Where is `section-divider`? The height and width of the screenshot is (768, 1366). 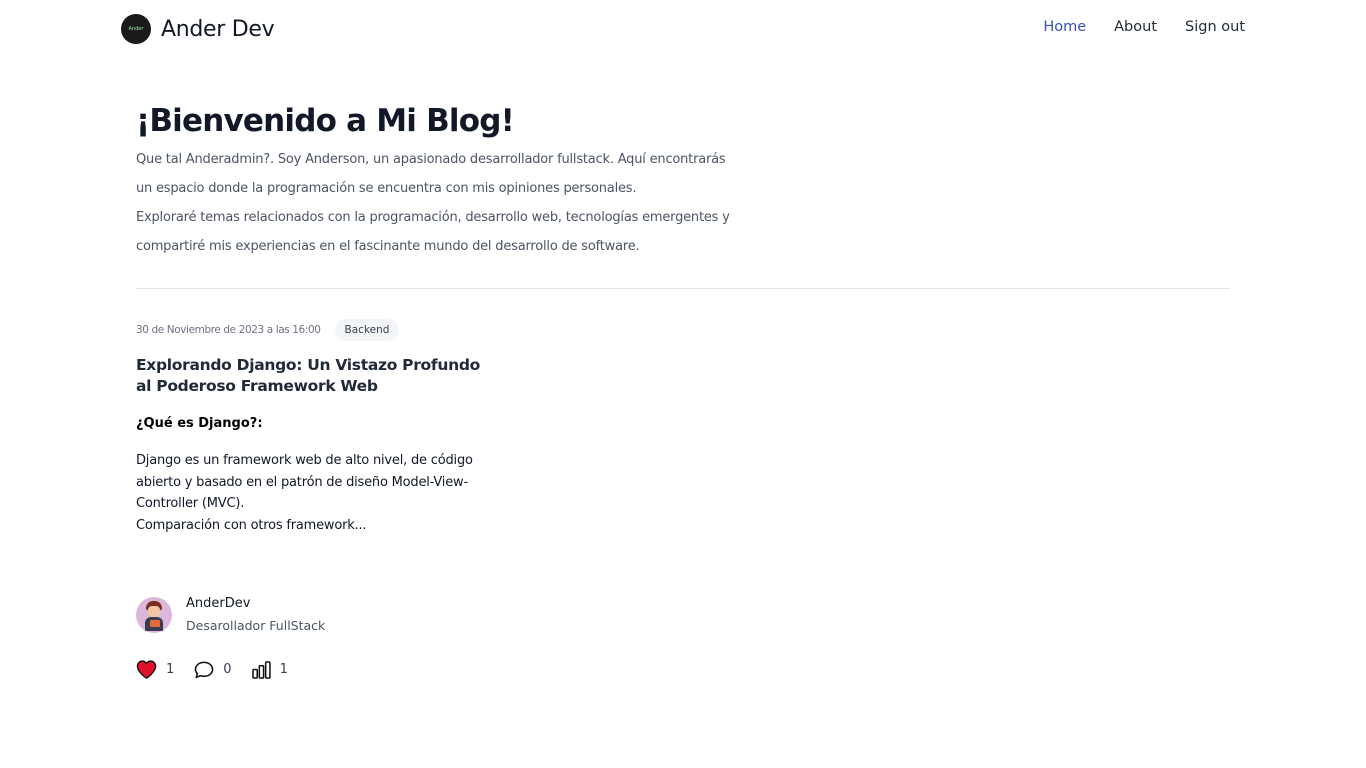 section-divider is located at coordinates (683, 288).